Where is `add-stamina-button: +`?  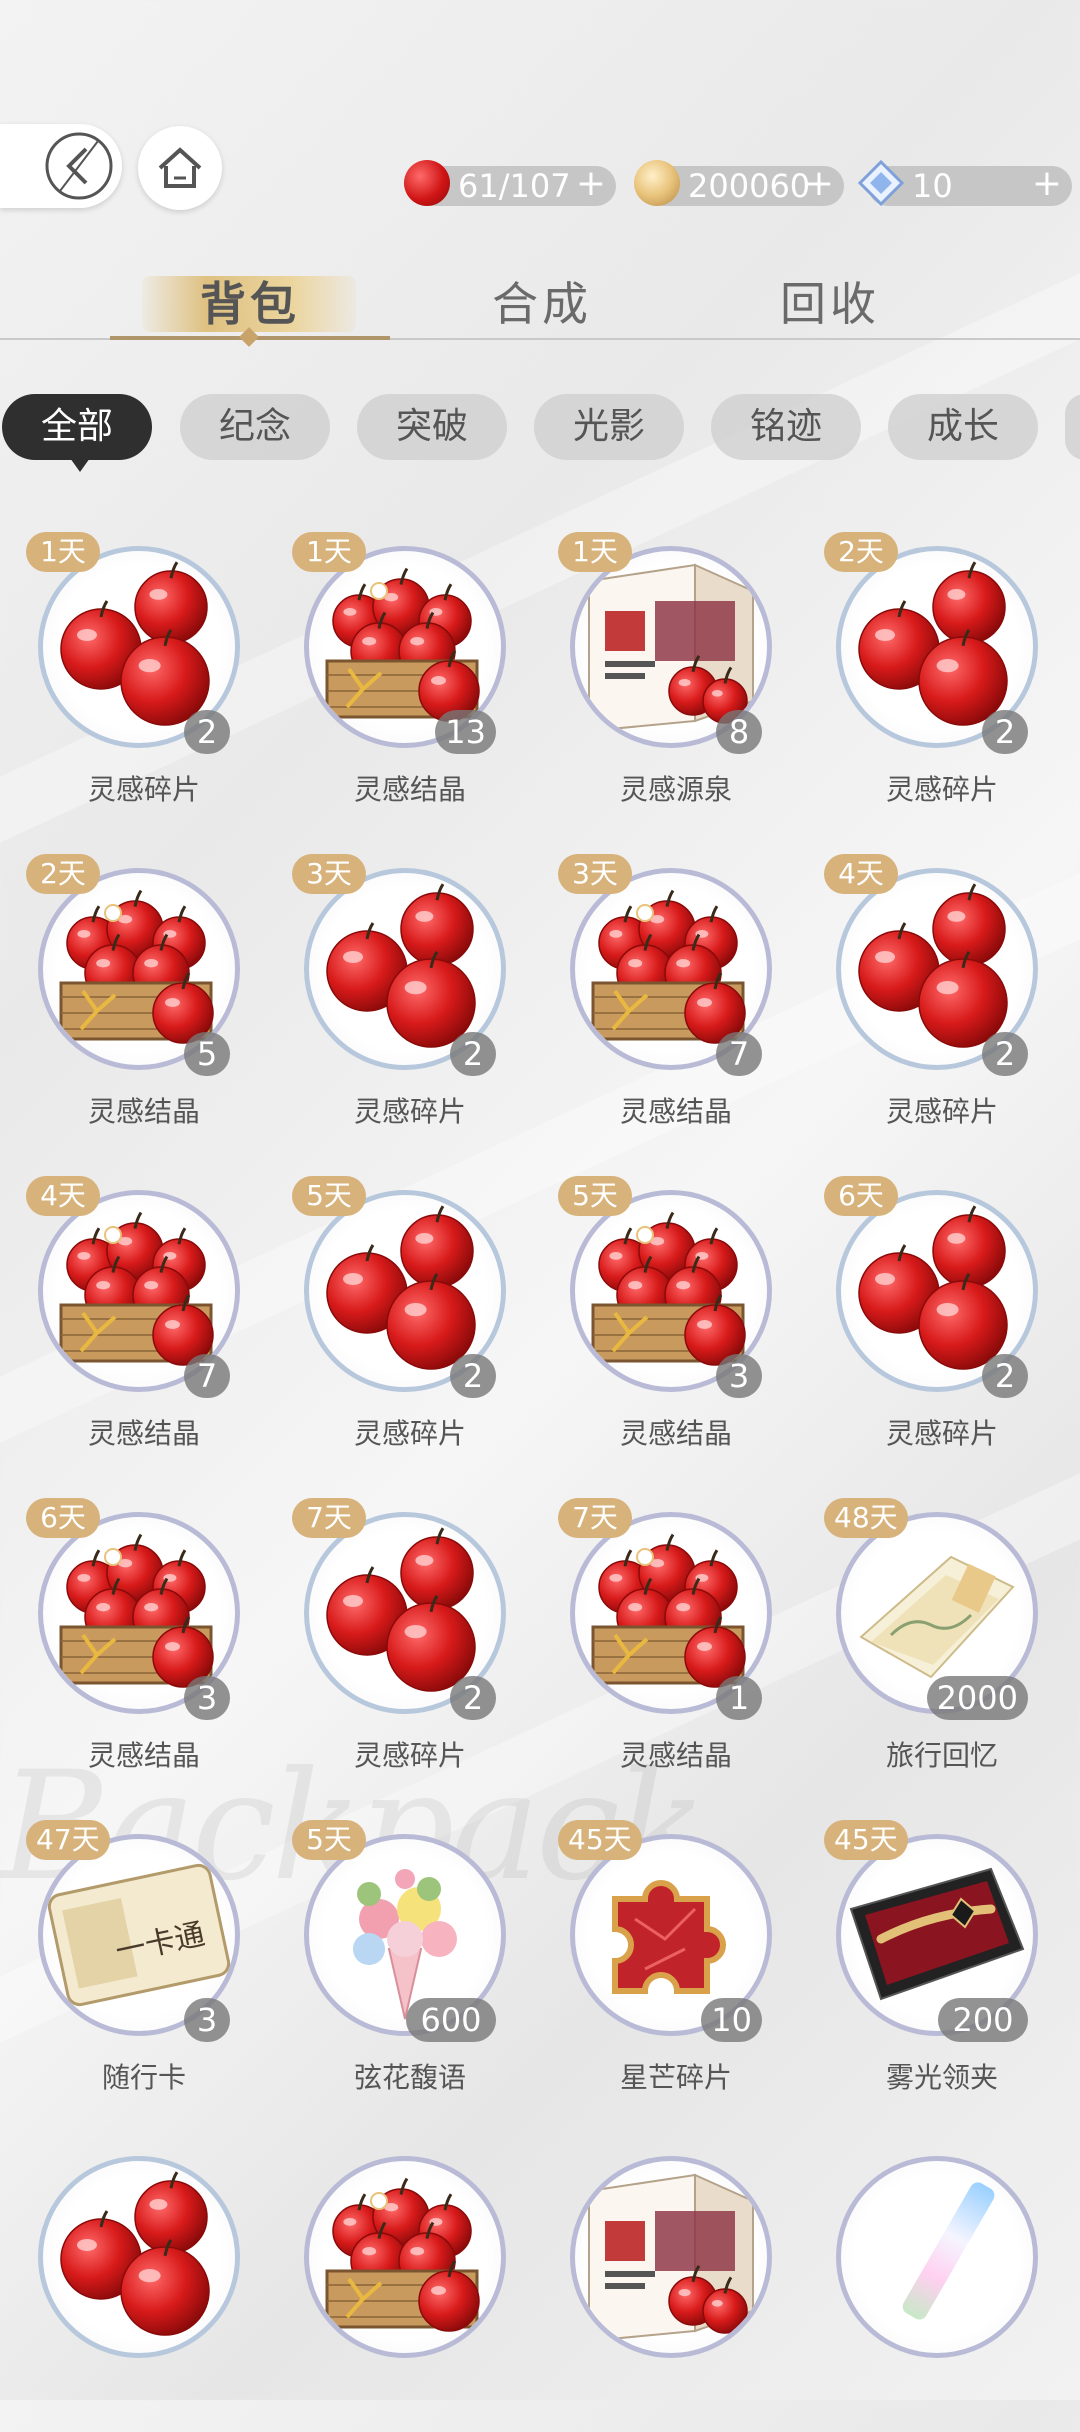
add-stamina-button: + is located at coordinates (591, 184).